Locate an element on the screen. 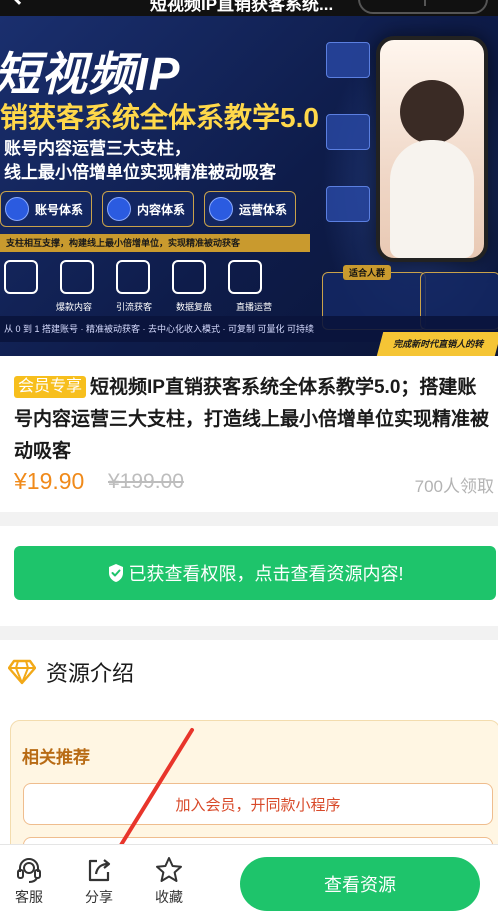 The height and width of the screenshot is (916, 498). banner-subtitle: 销获客系统全体系教学5.0 is located at coordinates (159, 117).